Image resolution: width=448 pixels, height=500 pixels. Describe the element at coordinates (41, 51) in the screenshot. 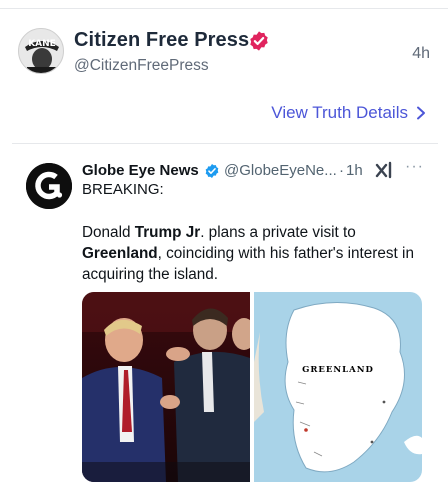

I see `author-avatar: KANE` at that location.